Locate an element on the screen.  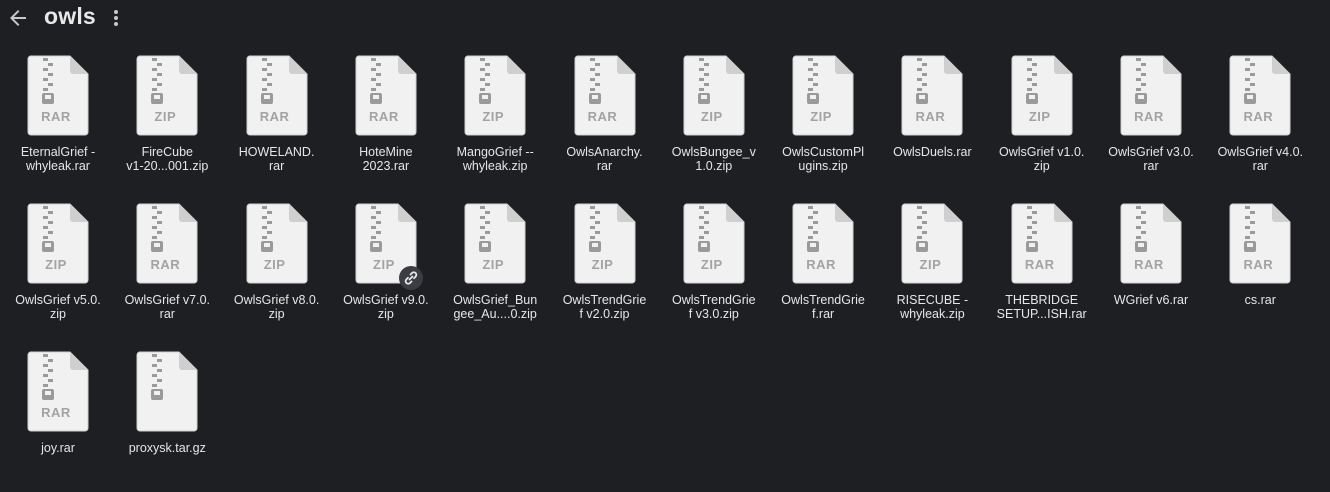
file-item: ZIP OwlsTrendGrie f v3.0.zip is located at coordinates (710, 266).